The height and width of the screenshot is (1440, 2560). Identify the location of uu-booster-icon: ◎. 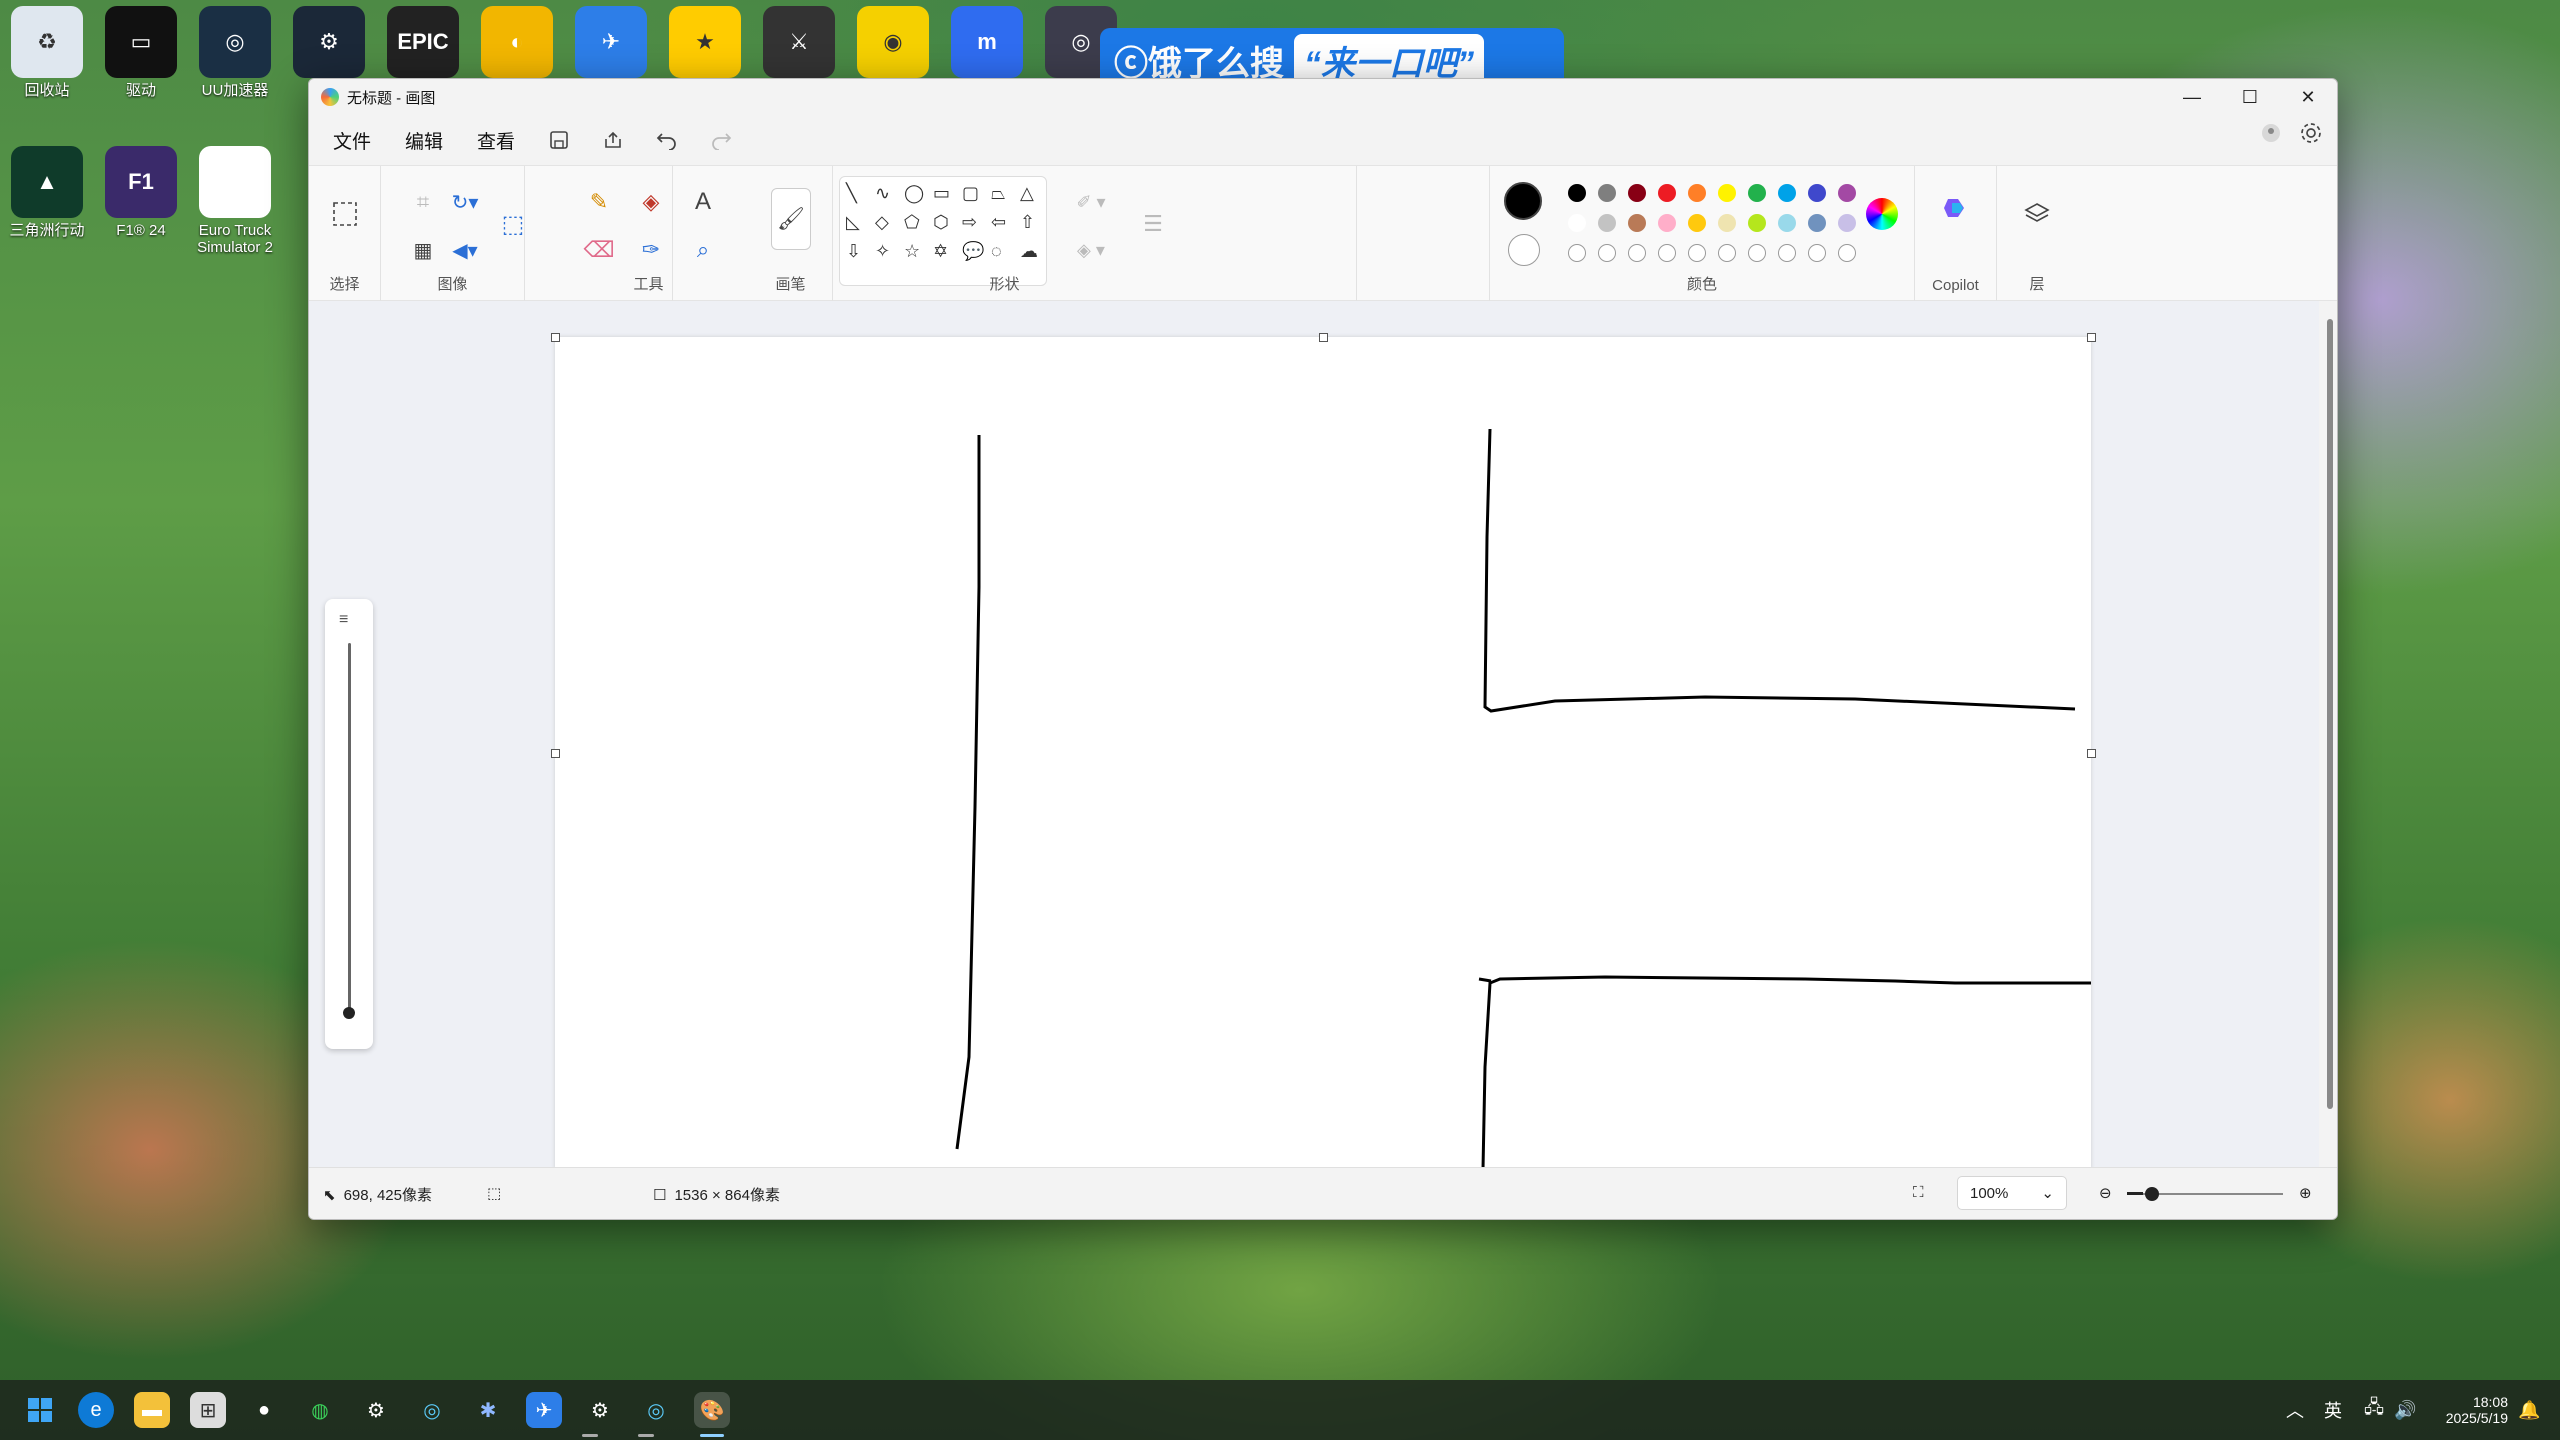
(432, 1410).